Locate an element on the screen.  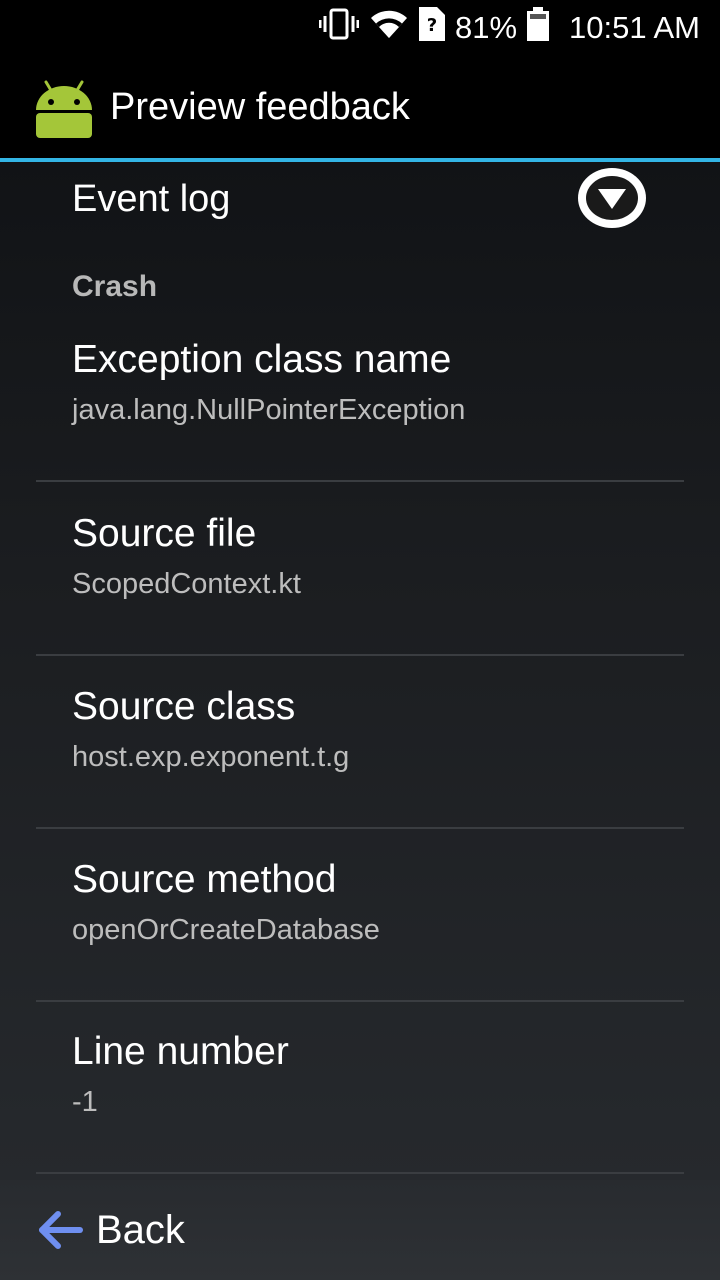
chevron-down-circle-icon is located at coordinates (612, 198).